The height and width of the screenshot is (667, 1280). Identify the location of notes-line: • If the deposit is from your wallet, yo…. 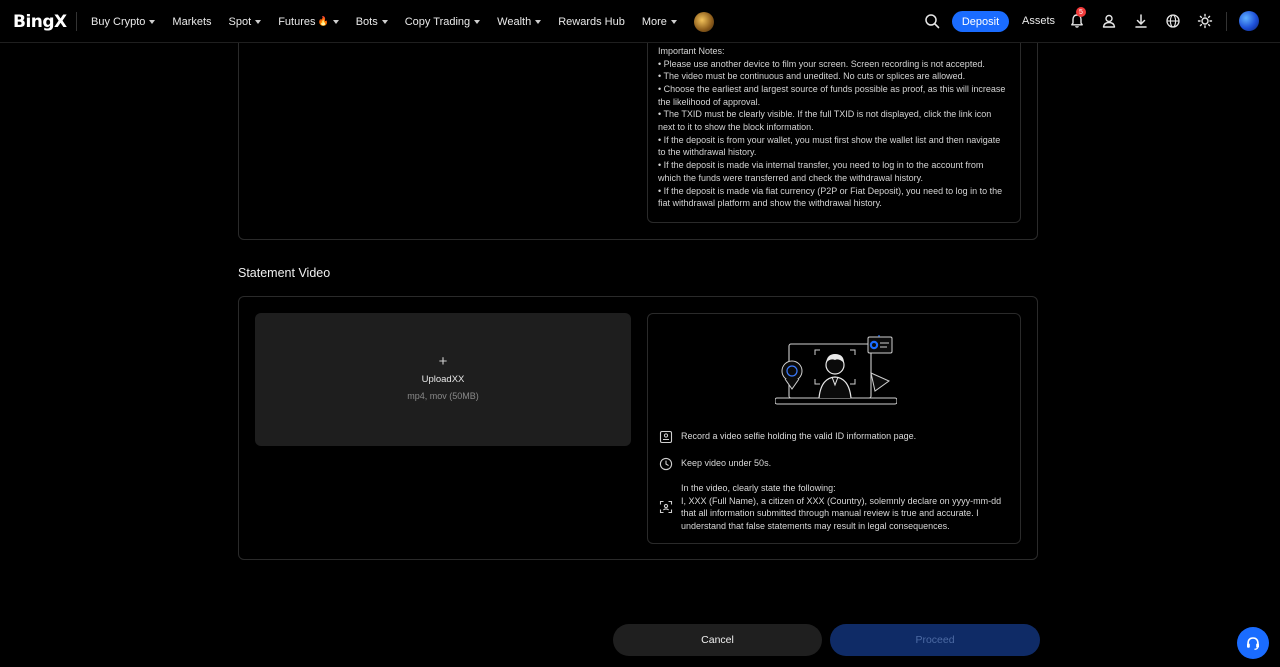
(829, 146).